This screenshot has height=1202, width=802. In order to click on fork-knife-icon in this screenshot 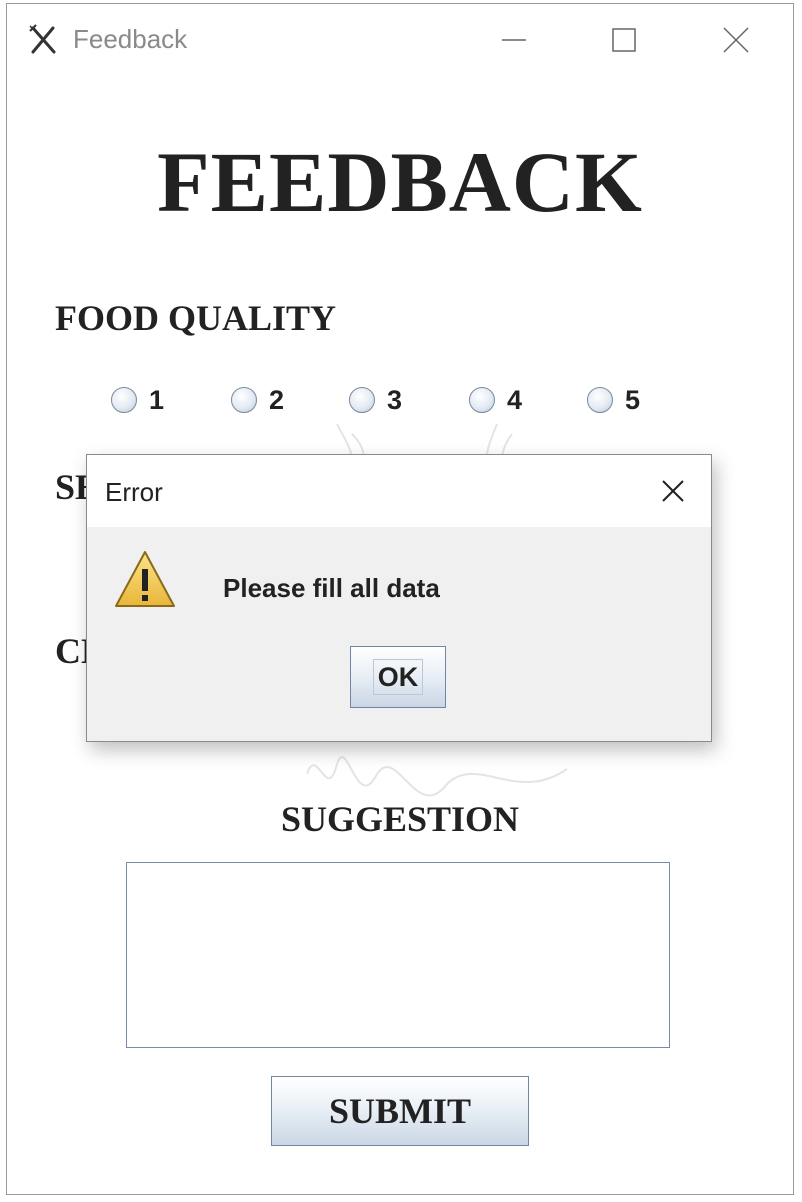, I will do `click(44, 39)`.